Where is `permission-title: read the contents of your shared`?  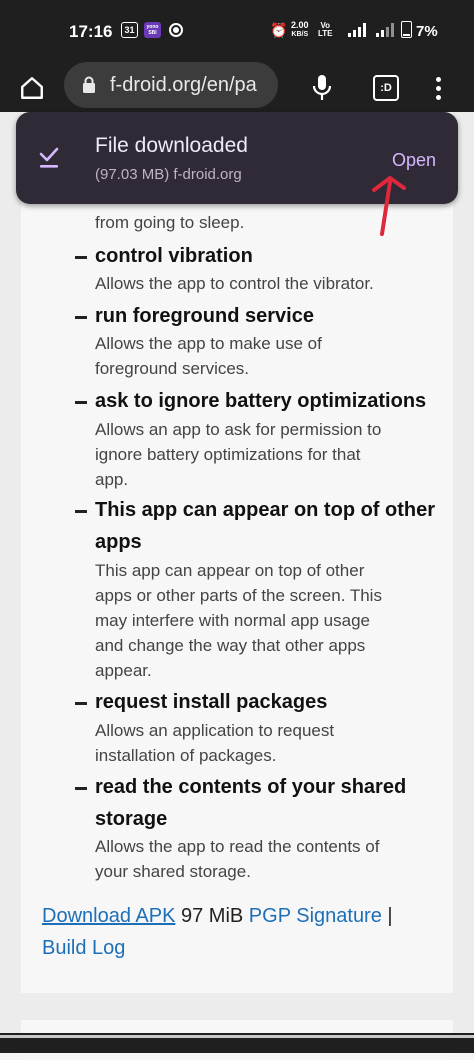 permission-title: read the contents of your shared is located at coordinates (251, 787).